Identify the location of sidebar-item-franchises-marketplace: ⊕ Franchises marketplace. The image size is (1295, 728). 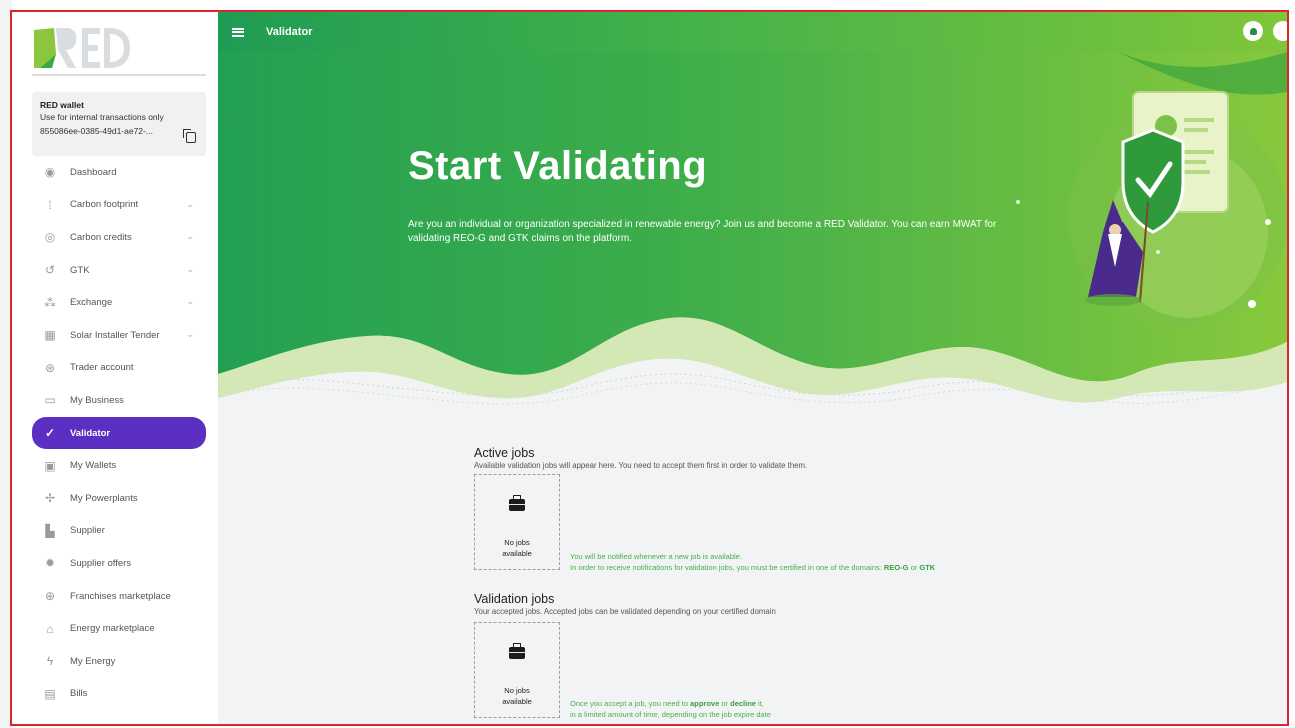
(119, 596).